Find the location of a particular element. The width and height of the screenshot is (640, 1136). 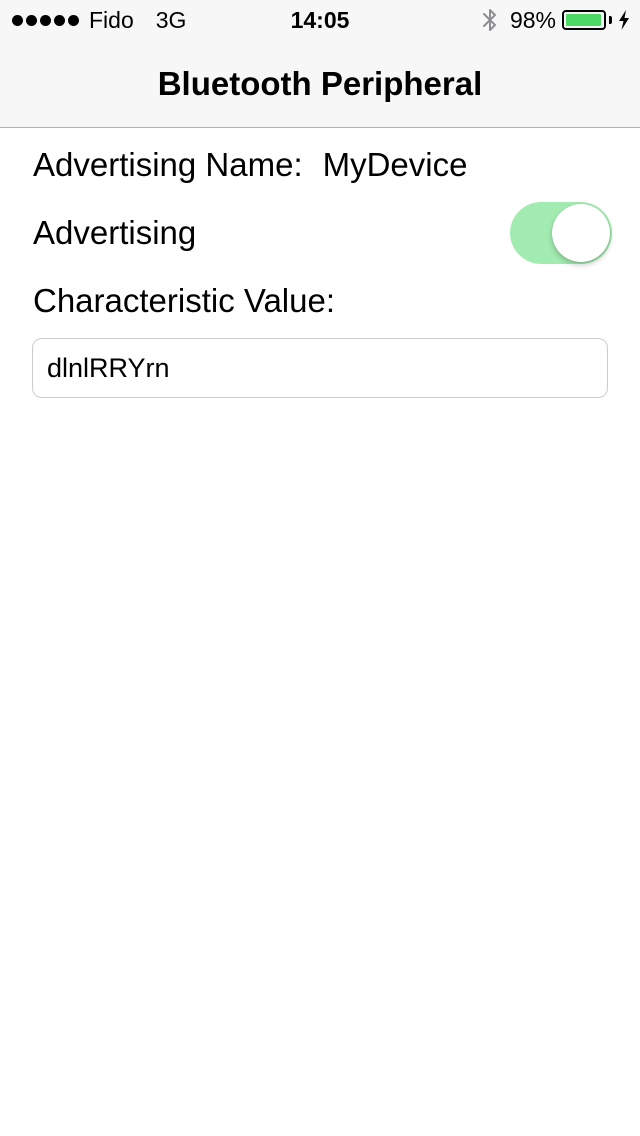

advertising-label: Advertising is located at coordinates (115, 232).